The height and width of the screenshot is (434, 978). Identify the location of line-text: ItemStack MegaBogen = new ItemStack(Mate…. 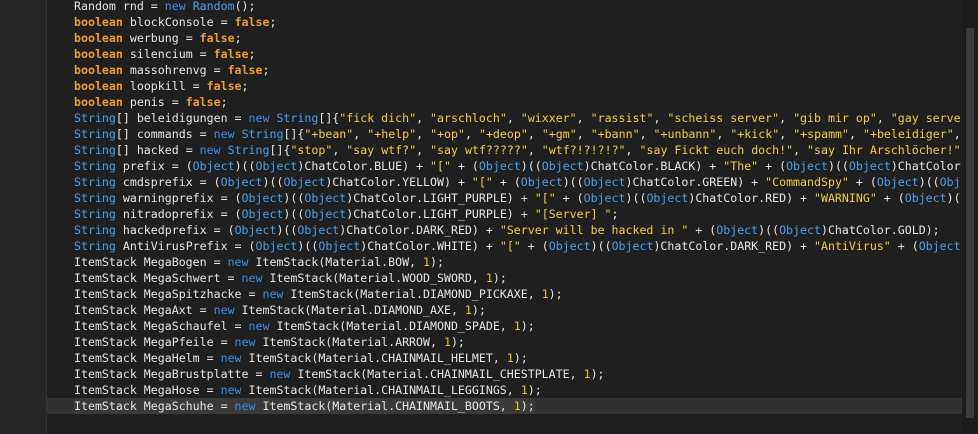
(259, 262).